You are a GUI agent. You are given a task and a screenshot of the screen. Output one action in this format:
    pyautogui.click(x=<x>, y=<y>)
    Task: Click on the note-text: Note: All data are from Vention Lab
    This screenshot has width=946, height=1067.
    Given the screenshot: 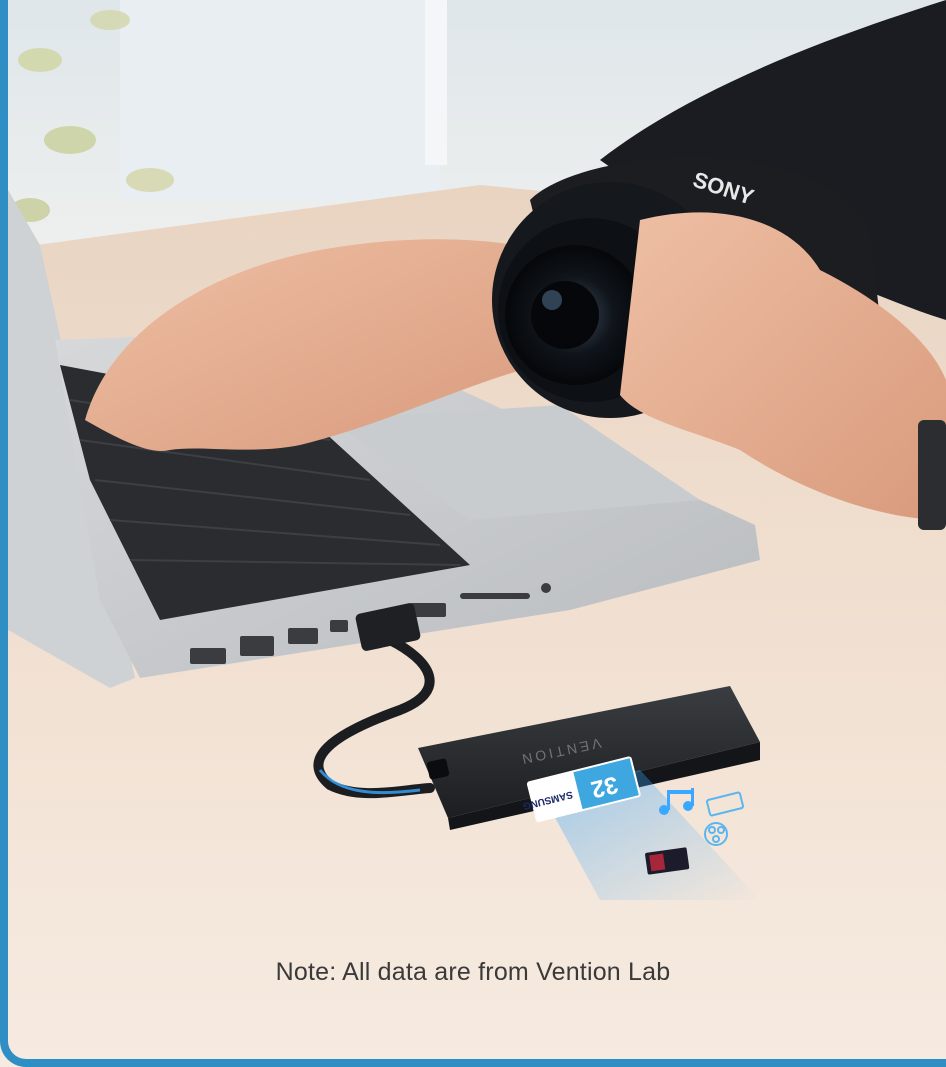 What is the action you would take?
    pyautogui.click(x=473, y=972)
    